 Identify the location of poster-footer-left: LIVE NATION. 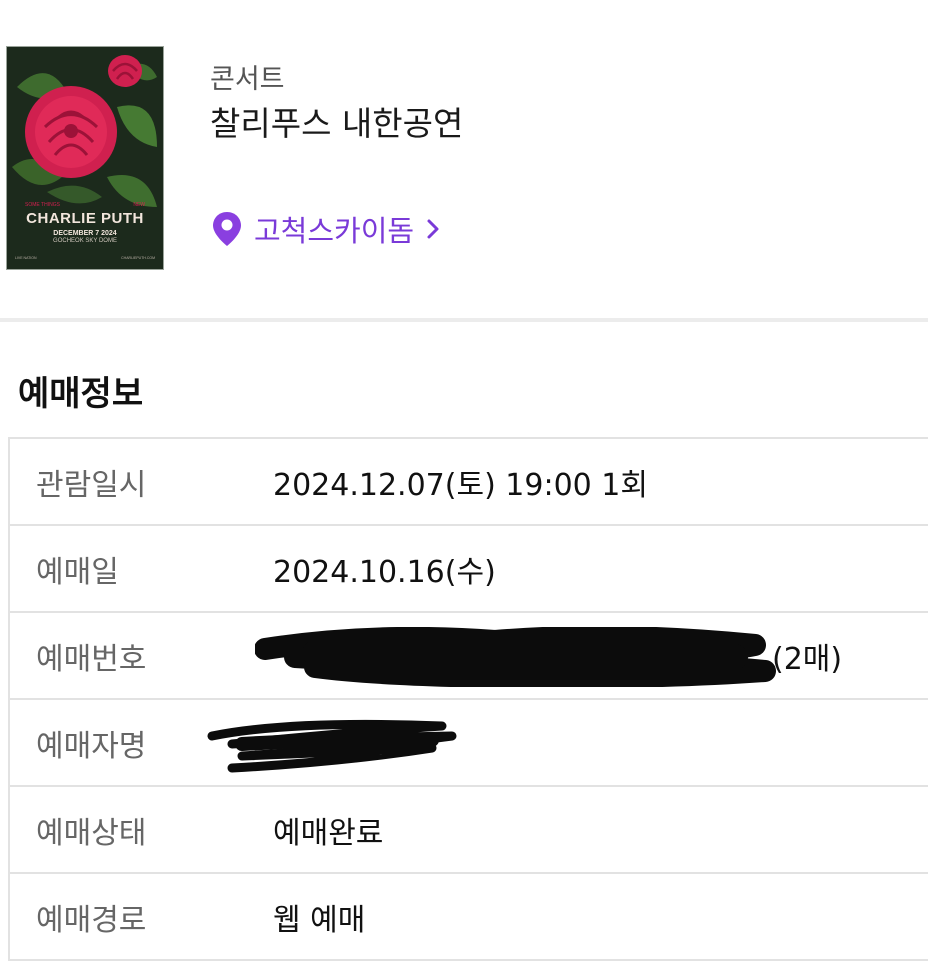
(26, 258).